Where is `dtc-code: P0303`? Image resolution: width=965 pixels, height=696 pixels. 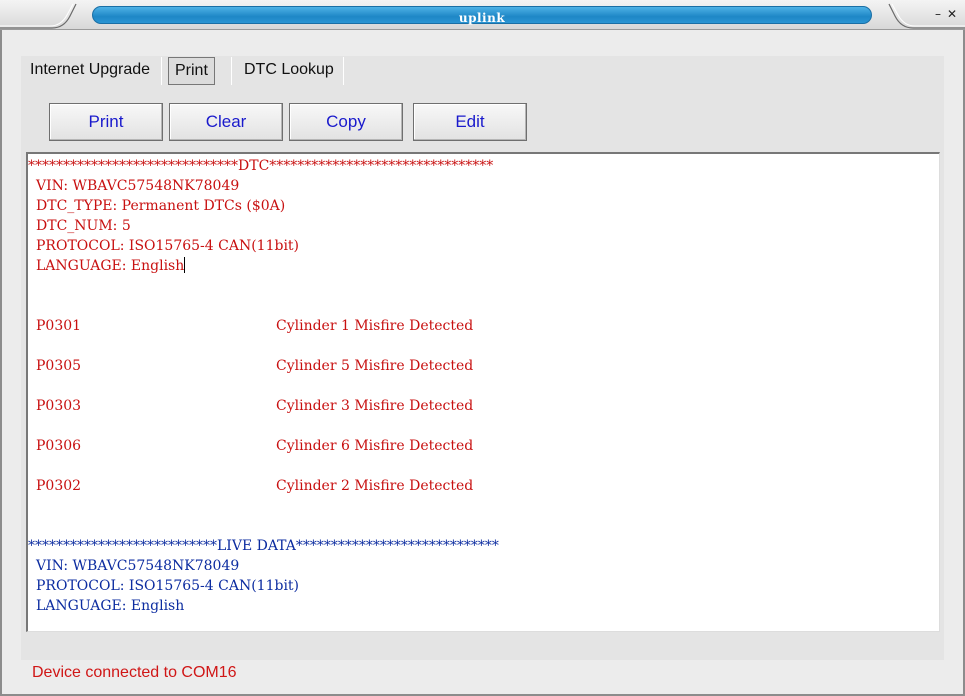
dtc-code: P0303 is located at coordinates (59, 406).